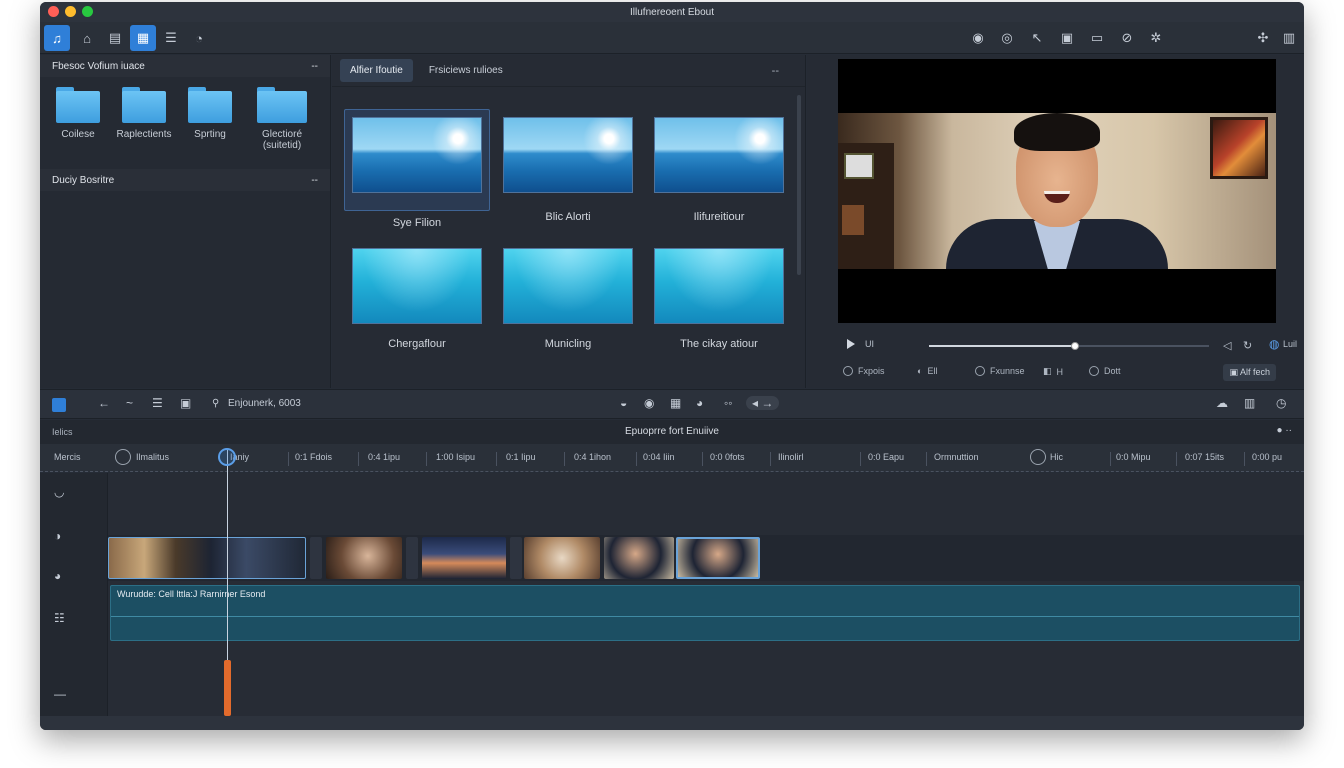  Describe the element at coordinates (1127, 38) in the screenshot. I see `link-icon: ⊘` at that location.